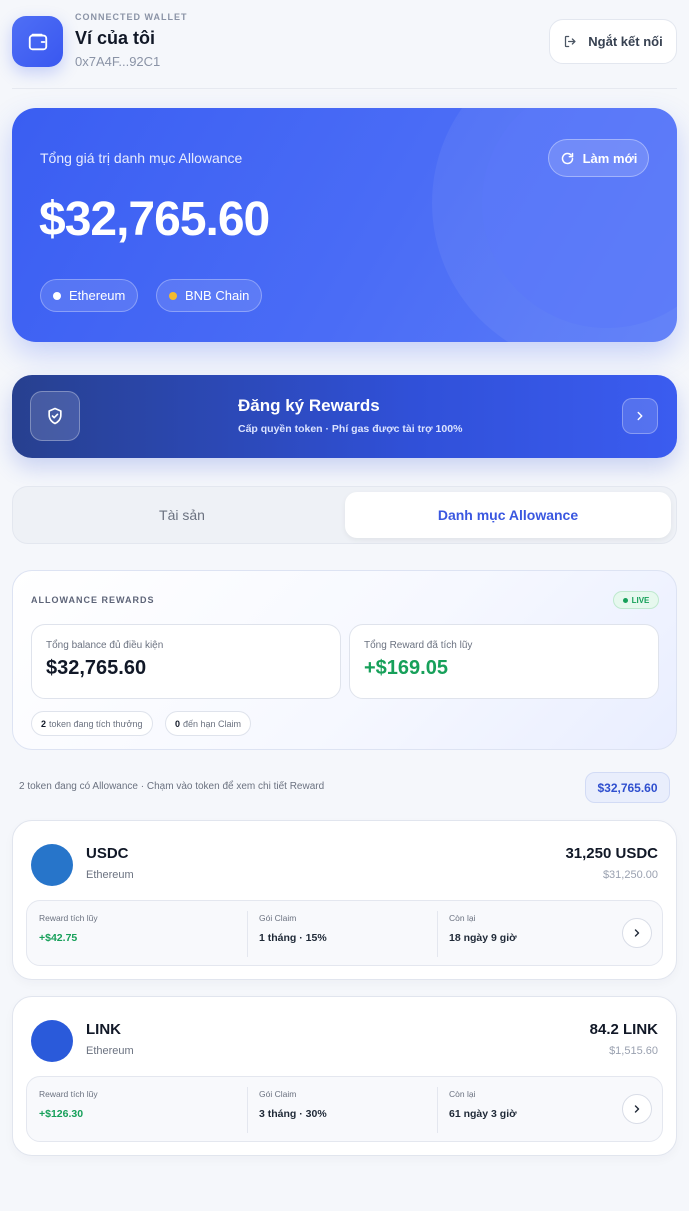 The image size is (689, 1211). I want to click on claim-plan-stat: Gói Claim 1 tháng · 15%, so click(293, 934).